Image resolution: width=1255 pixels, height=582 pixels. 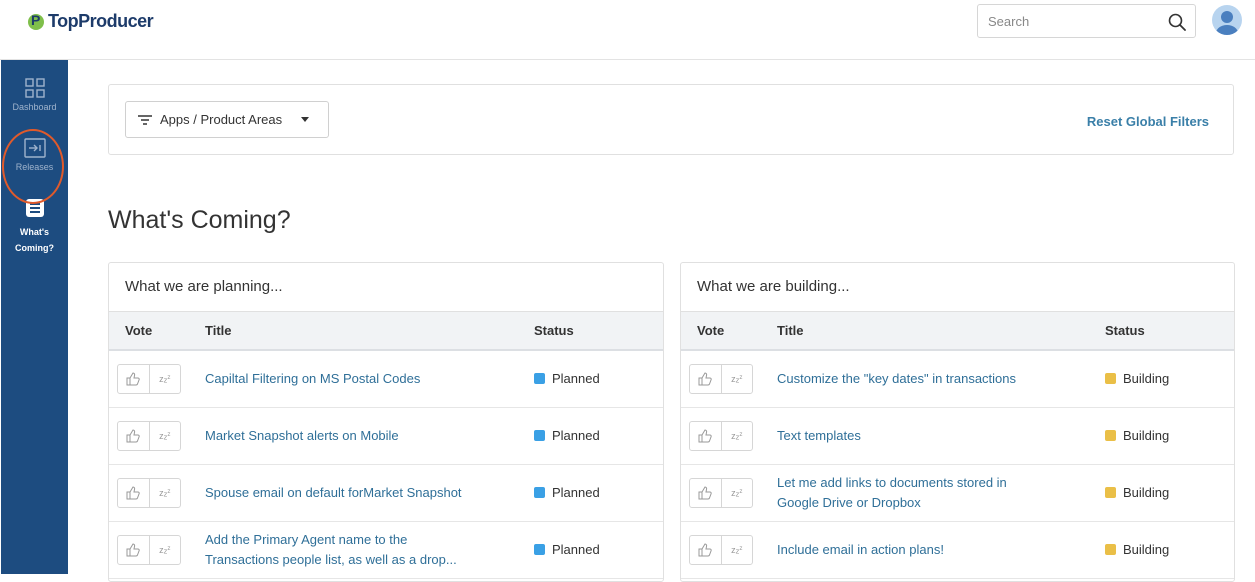 I want to click on search-icon, so click(x=1177, y=22).